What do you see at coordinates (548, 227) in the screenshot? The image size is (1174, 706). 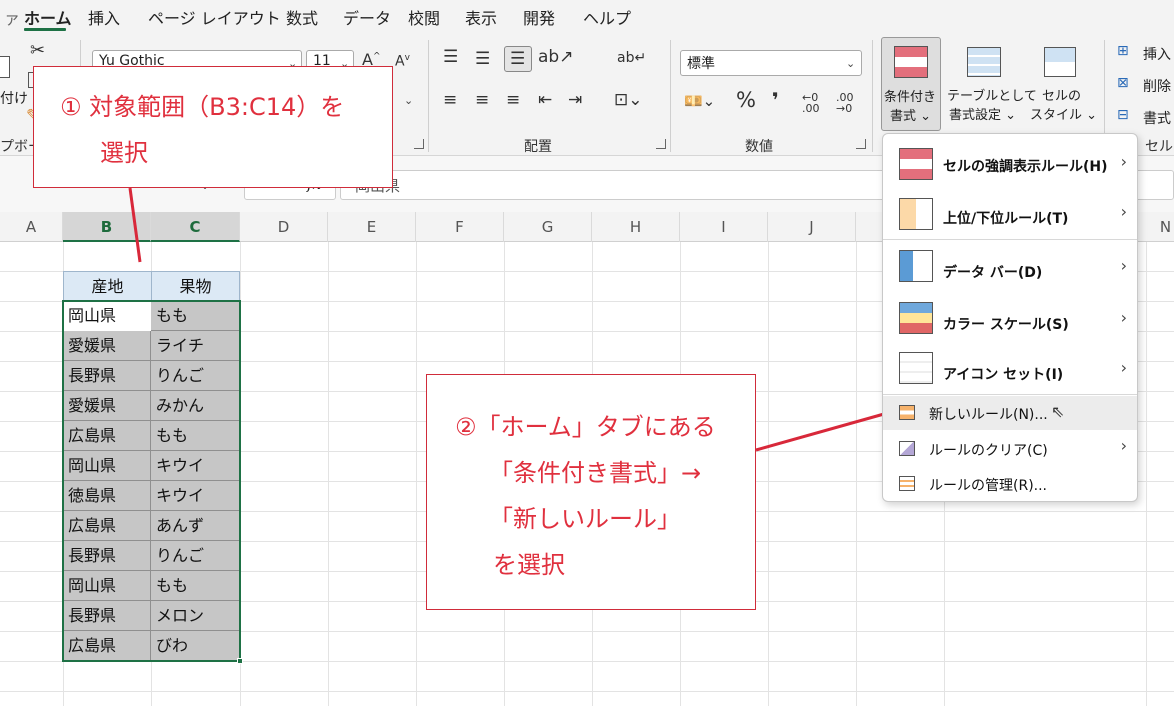 I see `column-header-g: G` at bounding box center [548, 227].